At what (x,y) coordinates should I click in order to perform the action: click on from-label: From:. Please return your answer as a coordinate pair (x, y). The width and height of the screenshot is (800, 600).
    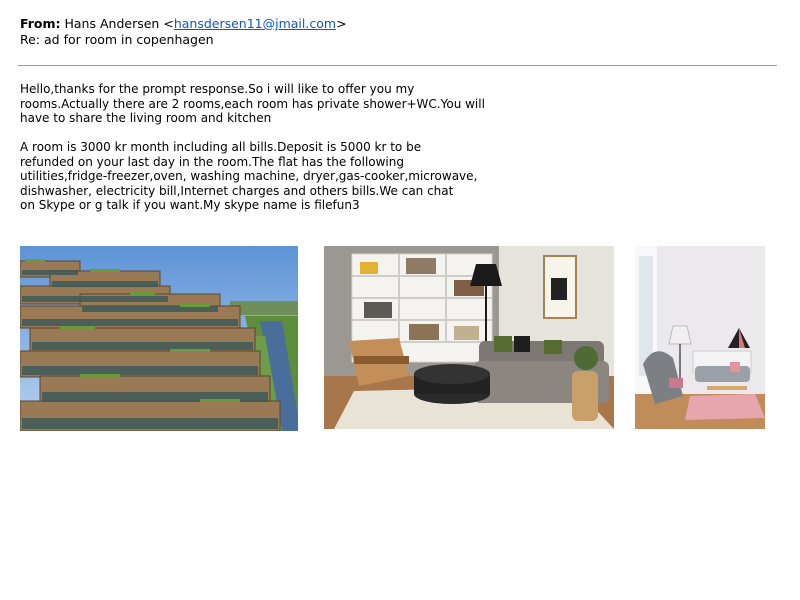
    Looking at the image, I should click on (40, 23).